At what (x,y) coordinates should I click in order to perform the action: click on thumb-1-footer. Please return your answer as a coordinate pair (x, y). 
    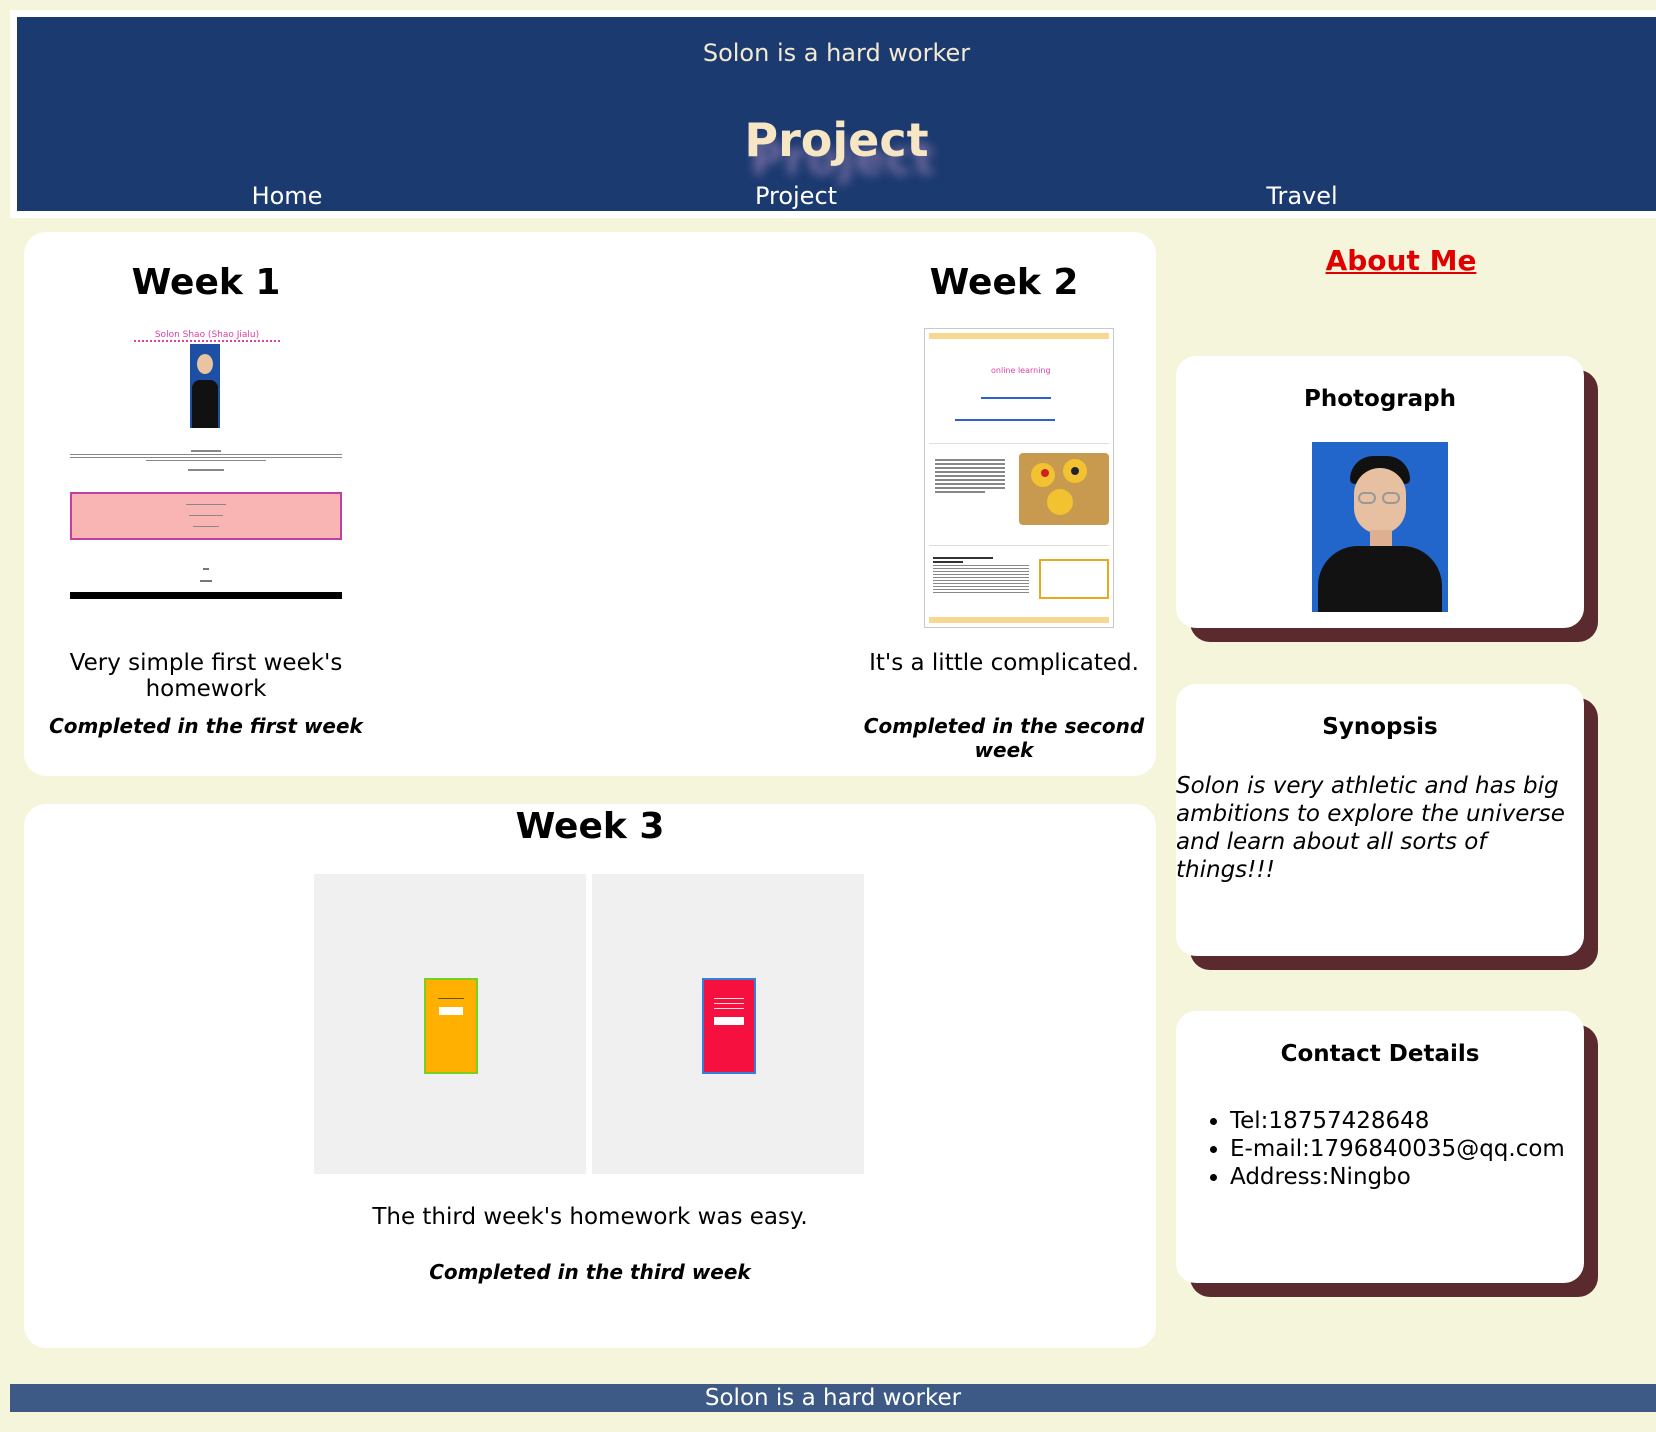
    Looking at the image, I should click on (206, 595).